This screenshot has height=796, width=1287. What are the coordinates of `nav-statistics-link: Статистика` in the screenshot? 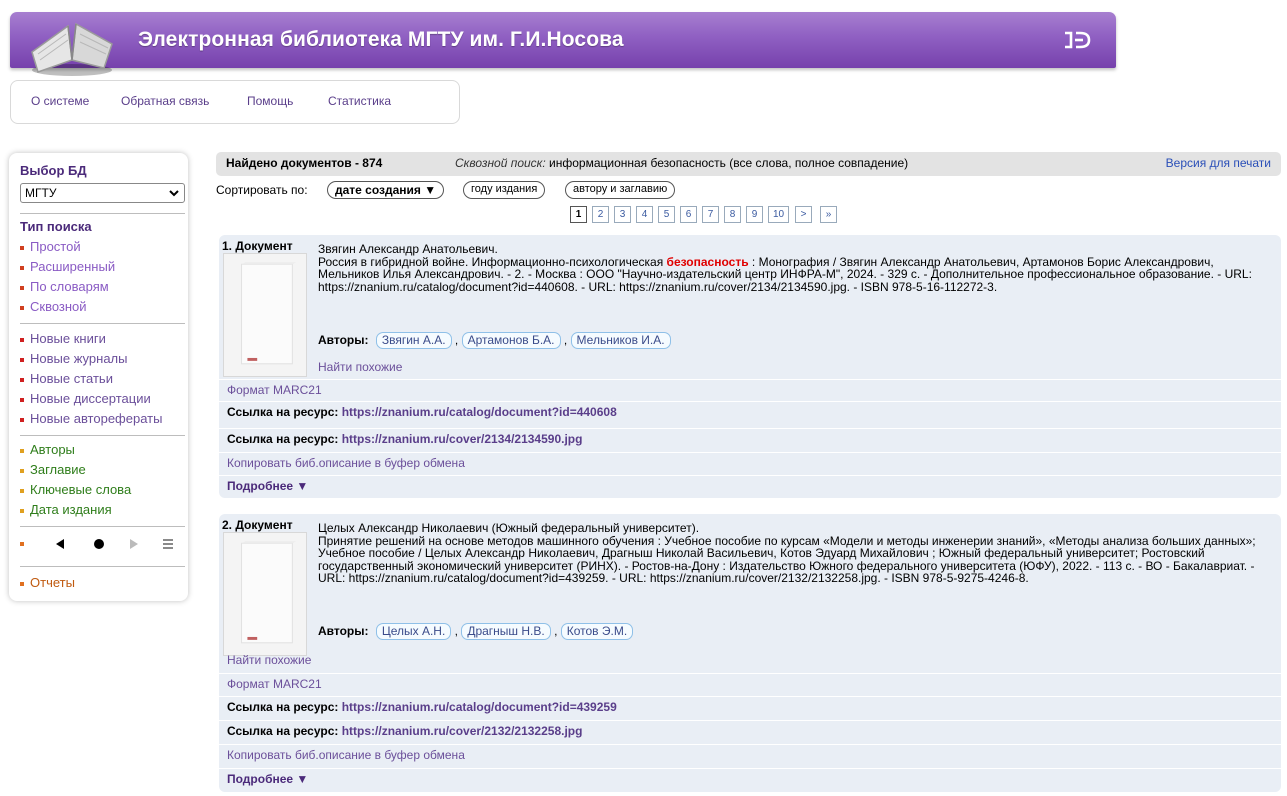 It's located at (359, 101).